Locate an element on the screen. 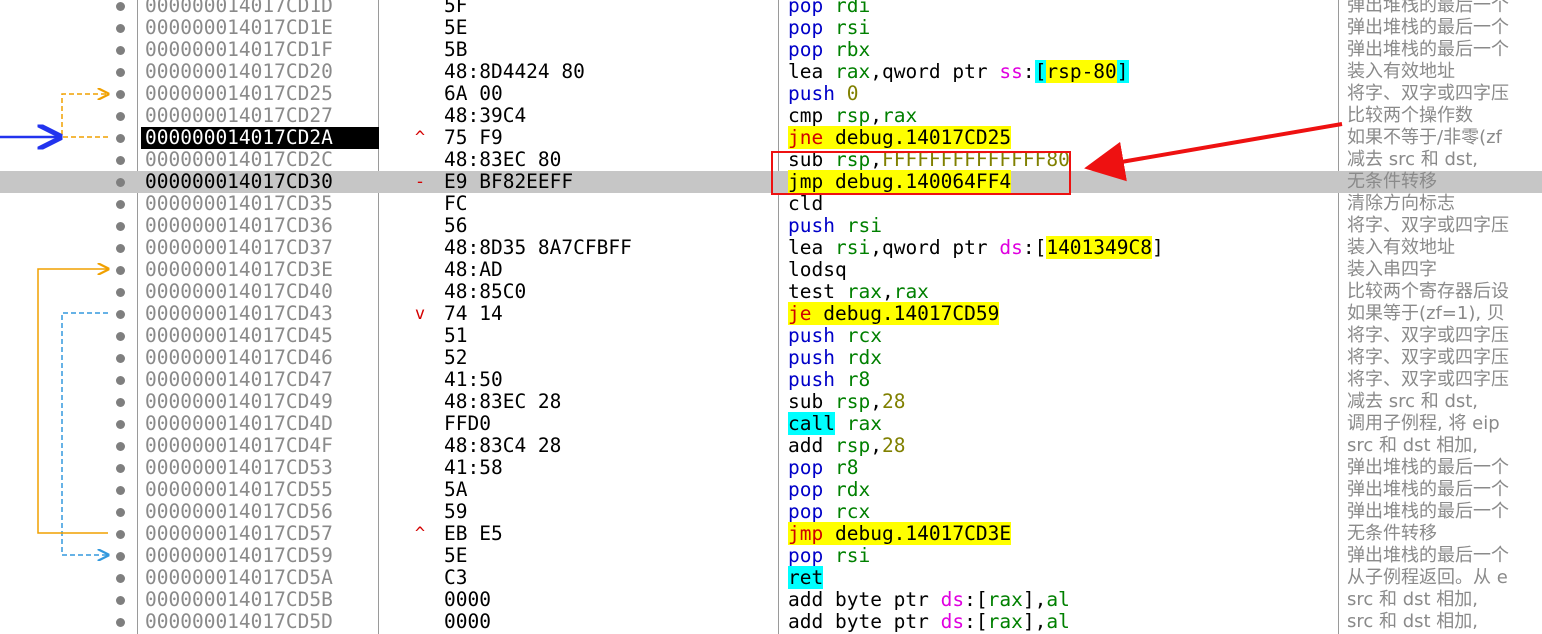 The width and height of the screenshot is (1542, 634). loop-jump-arrow is located at coordinates (72, 401).